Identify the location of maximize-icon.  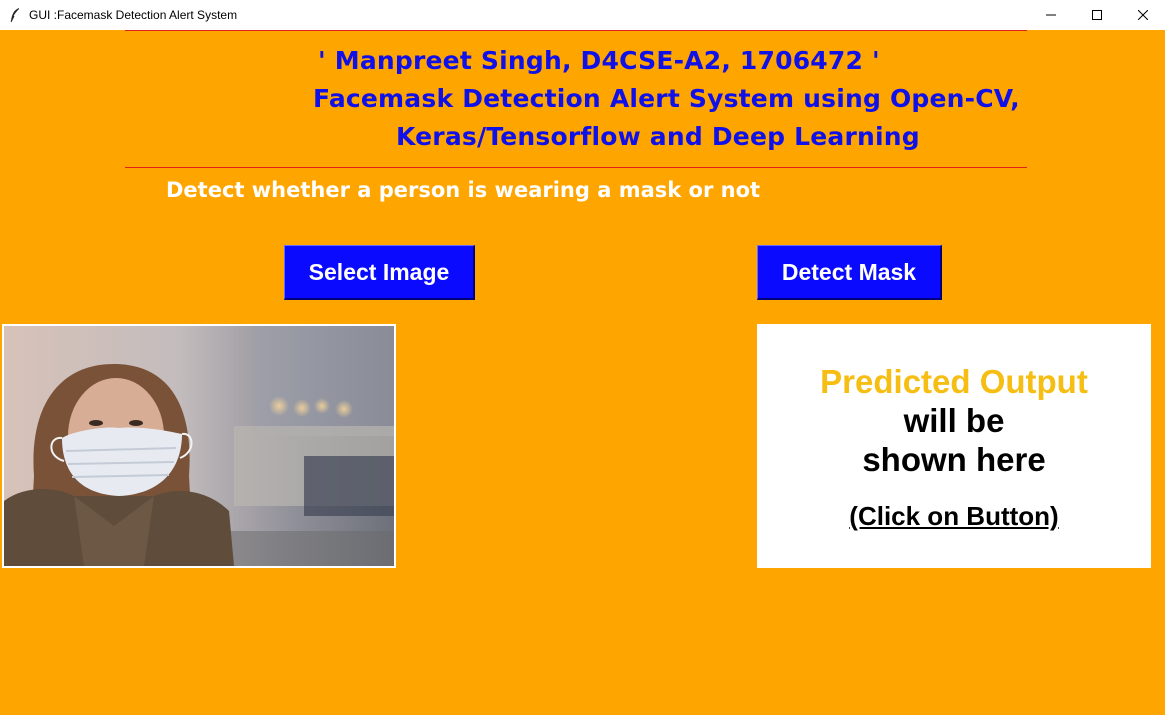
(1097, 15).